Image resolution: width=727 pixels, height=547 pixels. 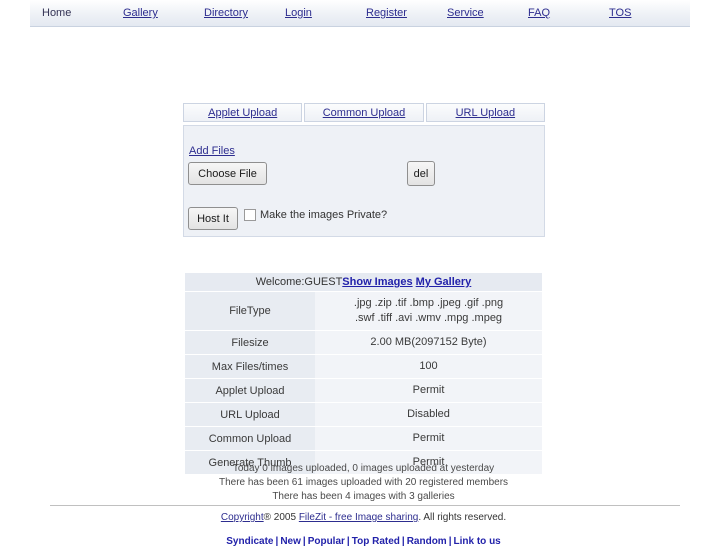 What do you see at coordinates (365, 505) in the screenshot?
I see `footer-divider` at bounding box center [365, 505].